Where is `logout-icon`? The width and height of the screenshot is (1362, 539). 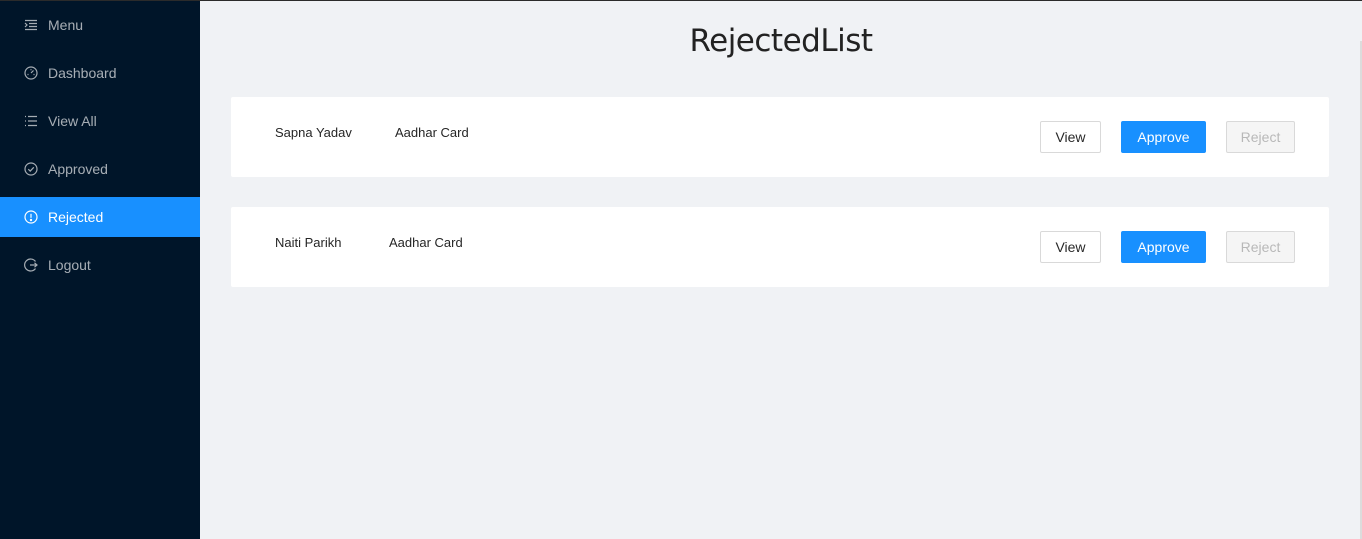 logout-icon is located at coordinates (31, 265).